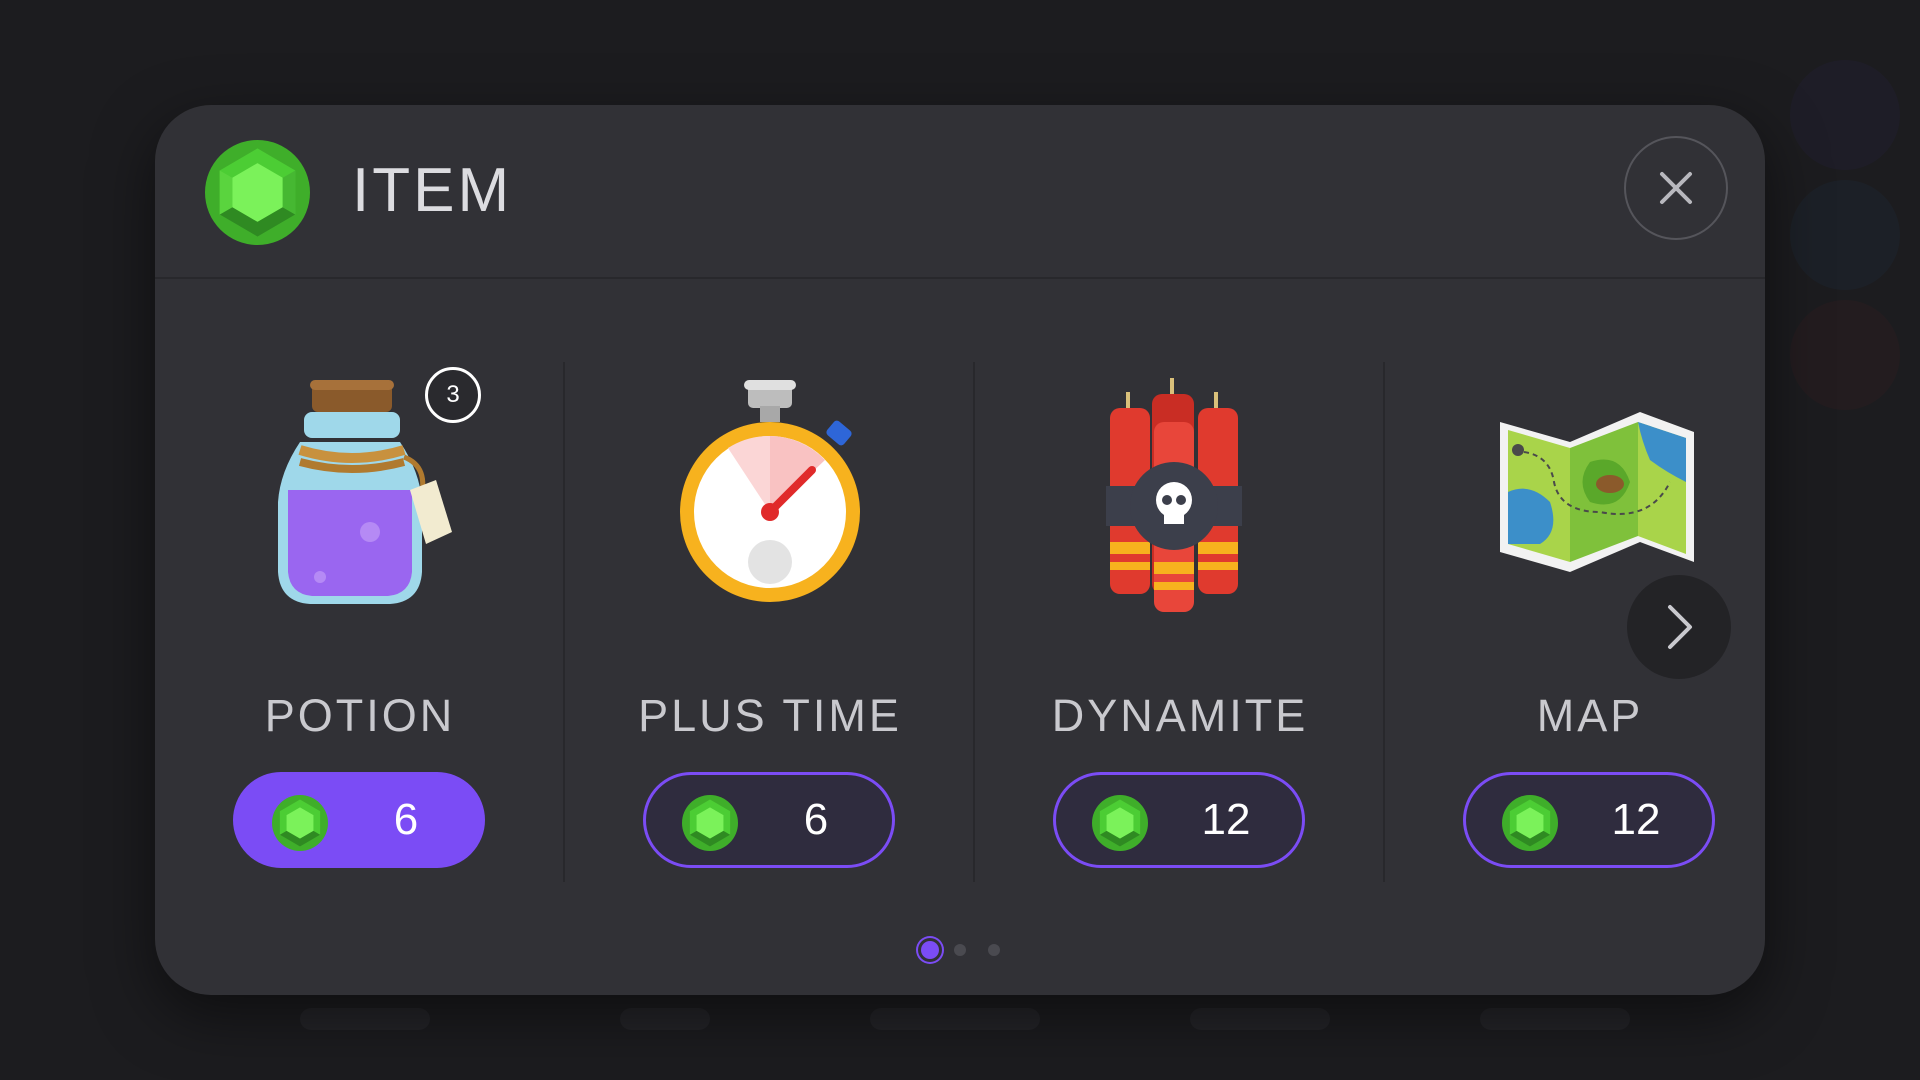 The height and width of the screenshot is (1080, 1920). I want to click on item-card-potion: 3 POTION 6, so click(360, 622).